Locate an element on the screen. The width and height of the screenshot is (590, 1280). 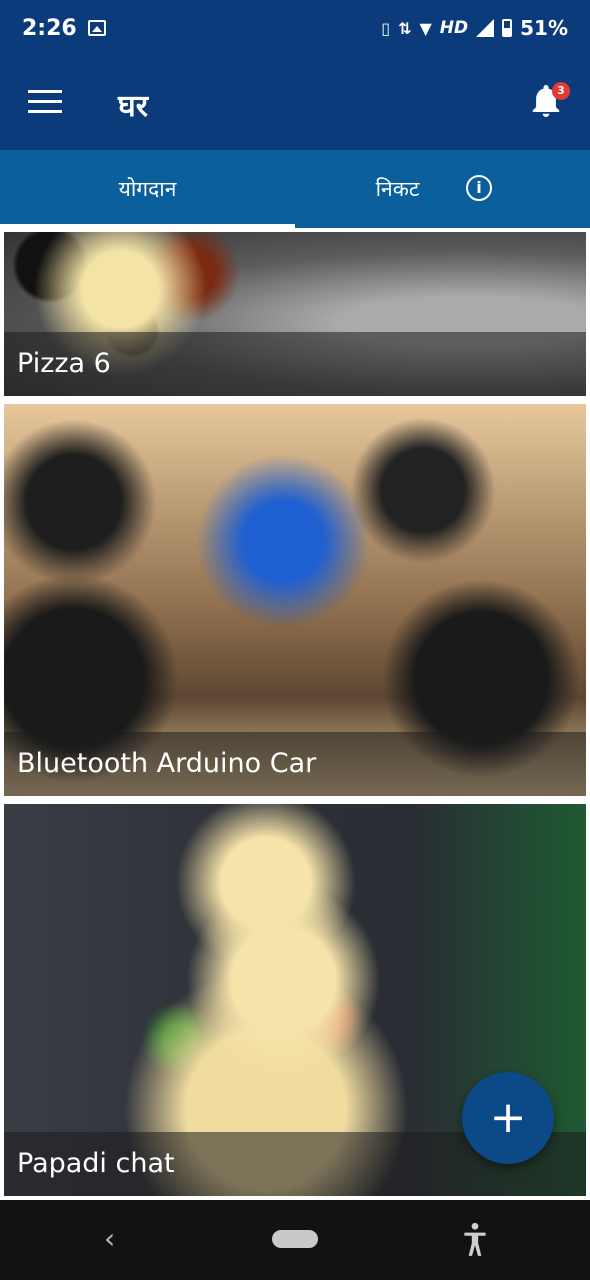
signal-icon is located at coordinates (485, 28).